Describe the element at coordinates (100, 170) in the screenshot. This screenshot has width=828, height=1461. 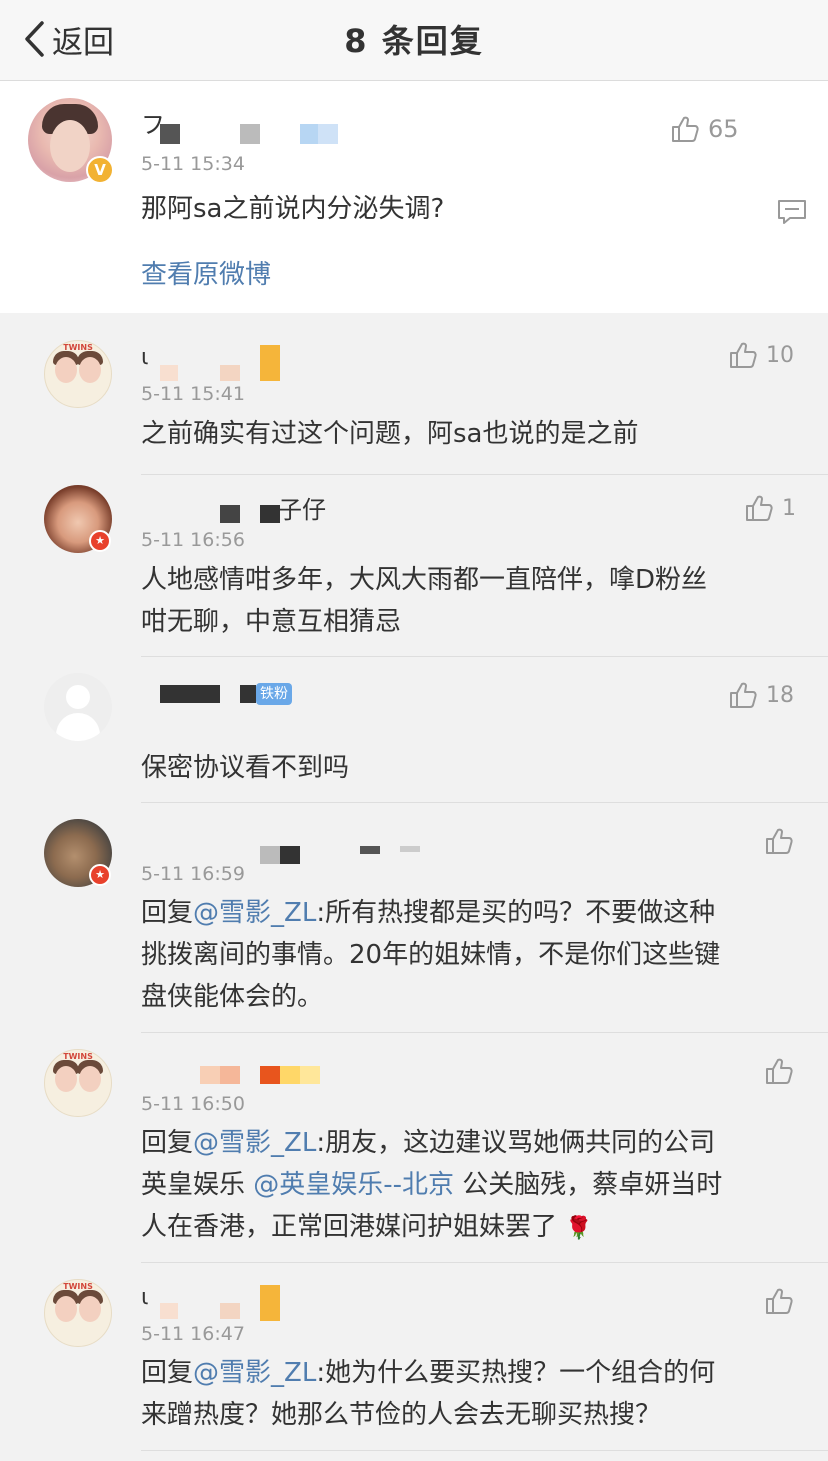
I see `verified-badge: V` at that location.